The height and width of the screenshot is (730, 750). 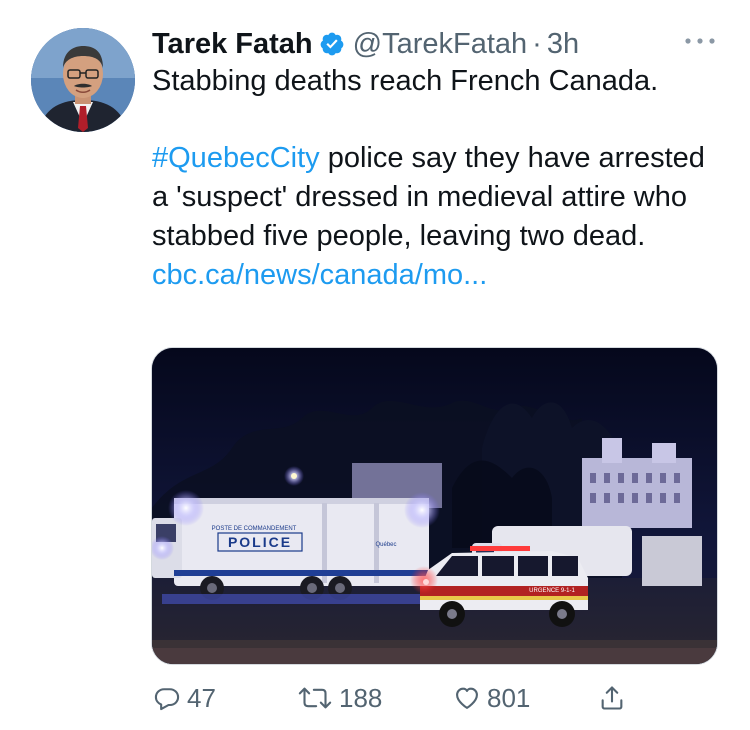 I want to click on vehicle-label-big: POLICE, so click(x=260, y=542).